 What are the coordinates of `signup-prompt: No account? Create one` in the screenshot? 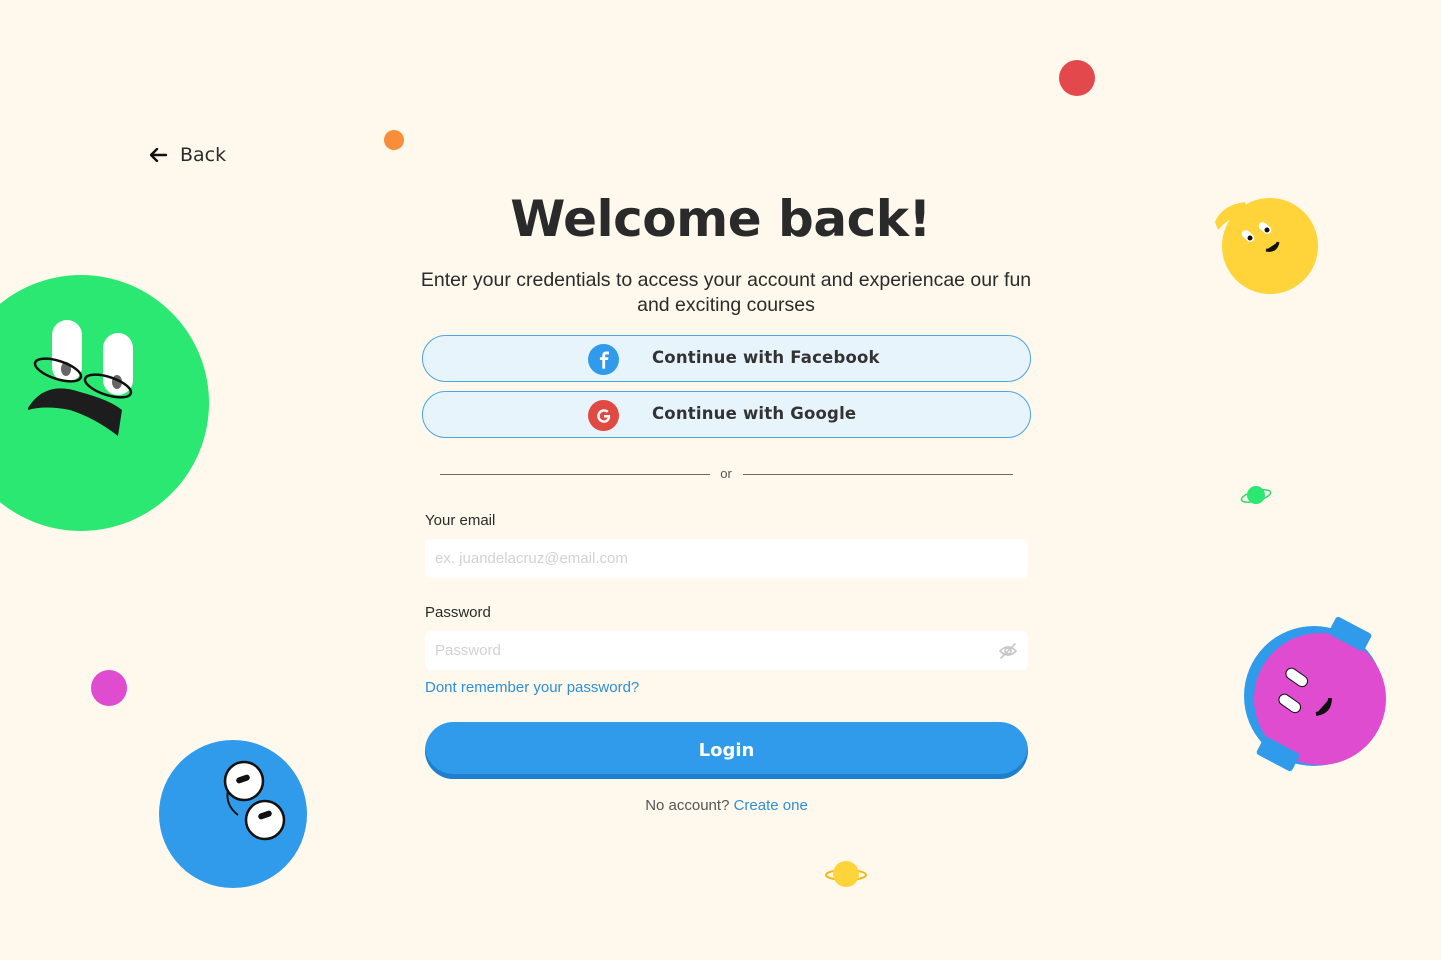 It's located at (726, 805).